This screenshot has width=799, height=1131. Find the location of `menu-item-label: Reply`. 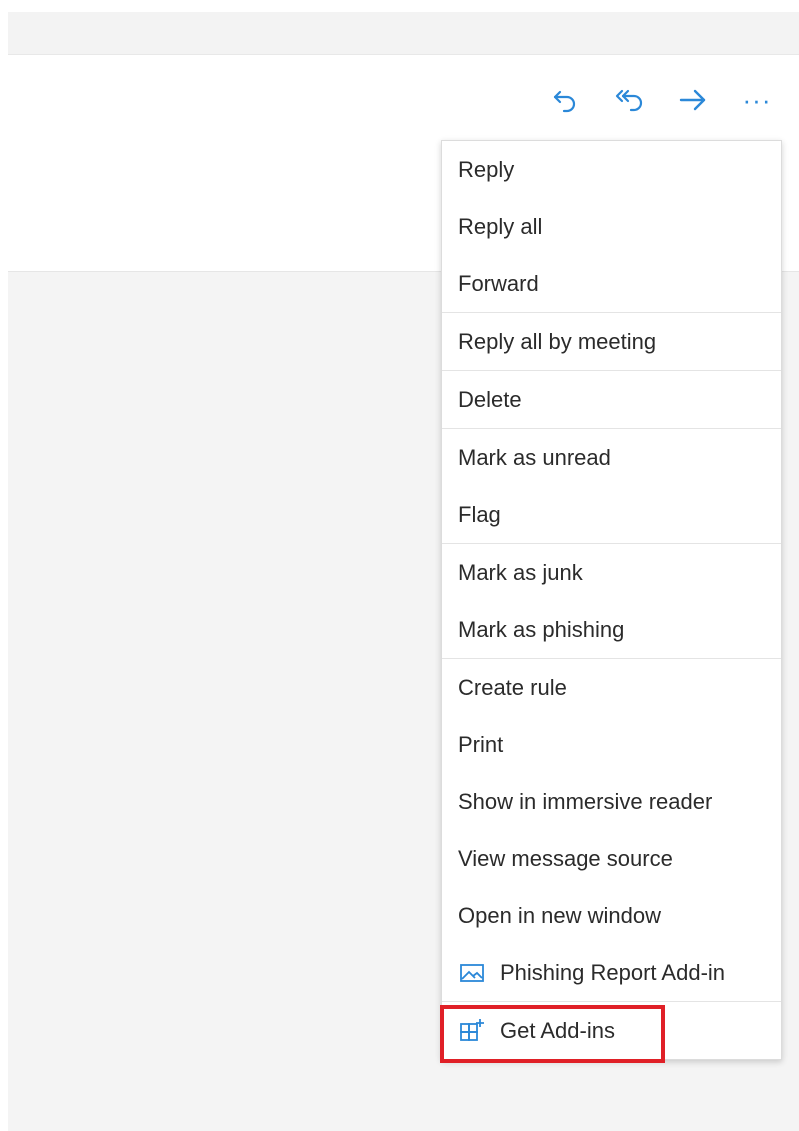

menu-item-label: Reply is located at coordinates (486, 169).